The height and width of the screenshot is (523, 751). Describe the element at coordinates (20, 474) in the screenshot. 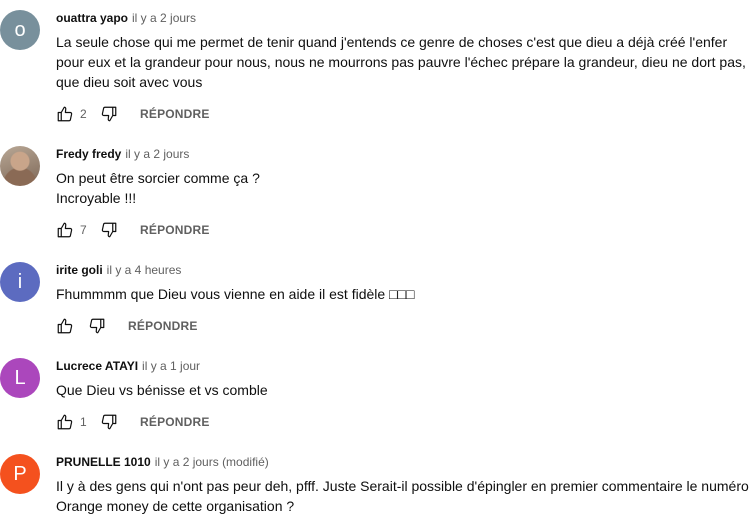

I see `avatar: P` at that location.